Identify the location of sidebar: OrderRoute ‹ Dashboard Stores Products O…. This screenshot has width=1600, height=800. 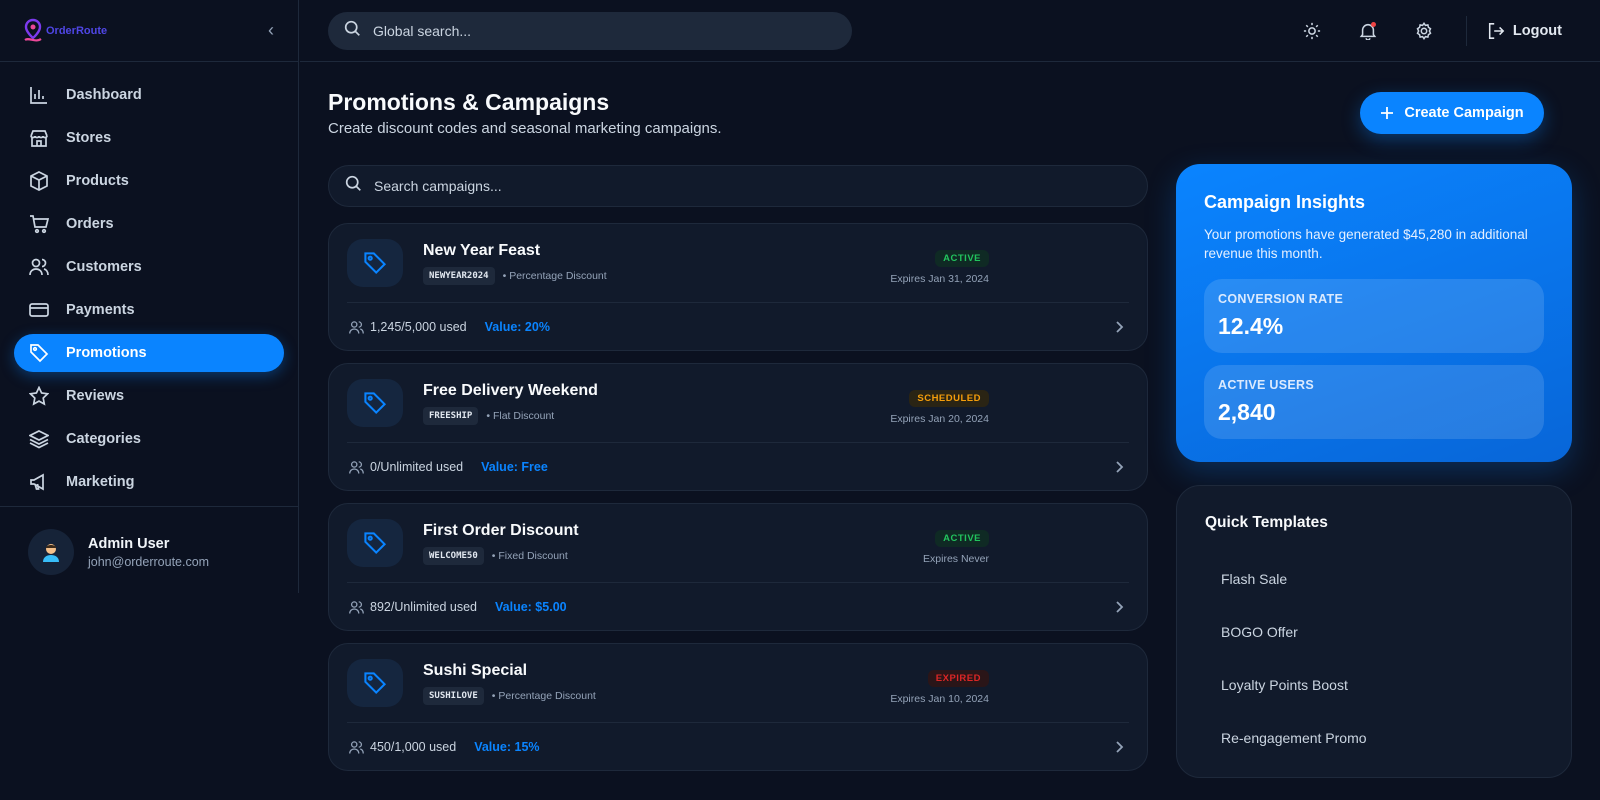
(149, 296).